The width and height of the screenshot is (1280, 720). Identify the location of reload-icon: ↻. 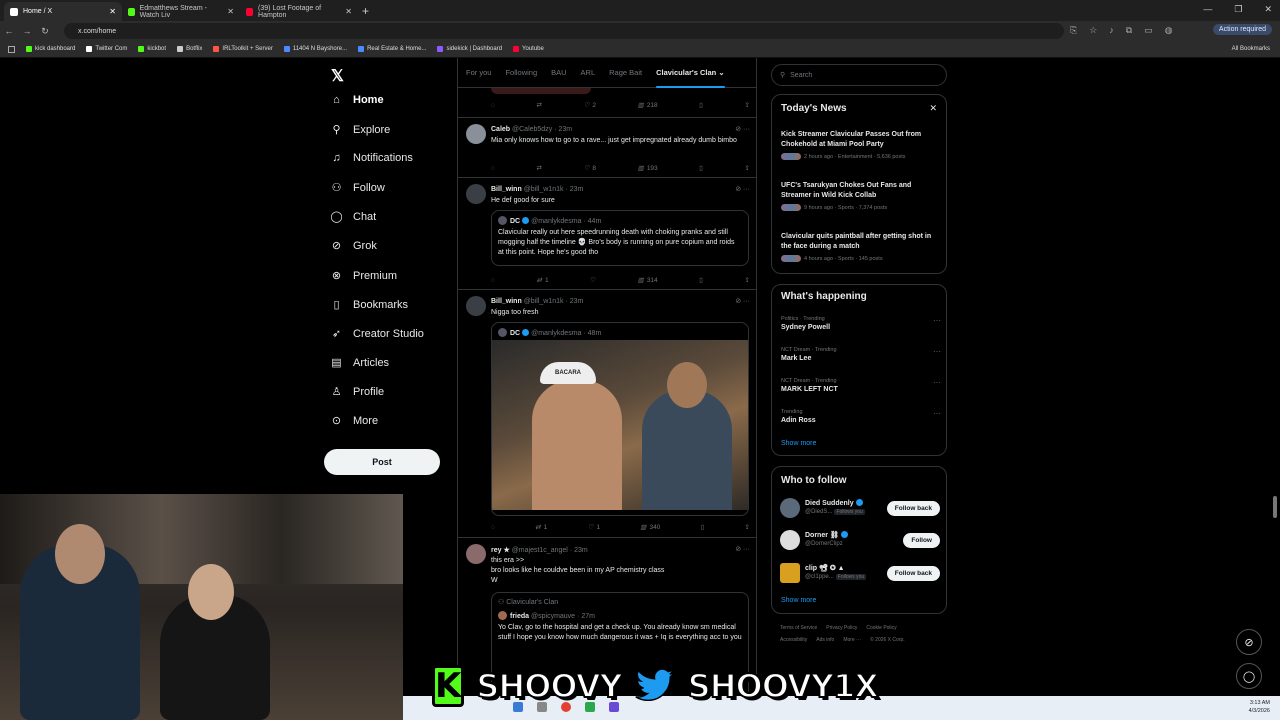
(45, 31).